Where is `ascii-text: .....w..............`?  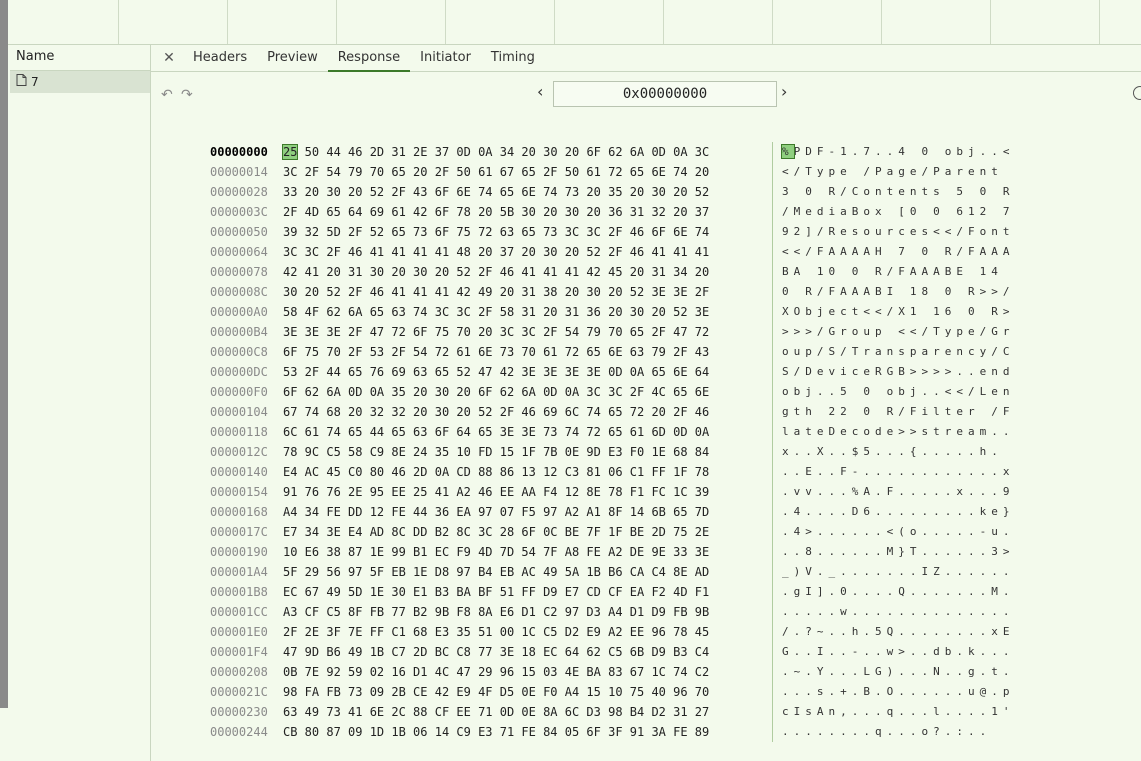 ascii-text: .....w.............. is located at coordinates (898, 612).